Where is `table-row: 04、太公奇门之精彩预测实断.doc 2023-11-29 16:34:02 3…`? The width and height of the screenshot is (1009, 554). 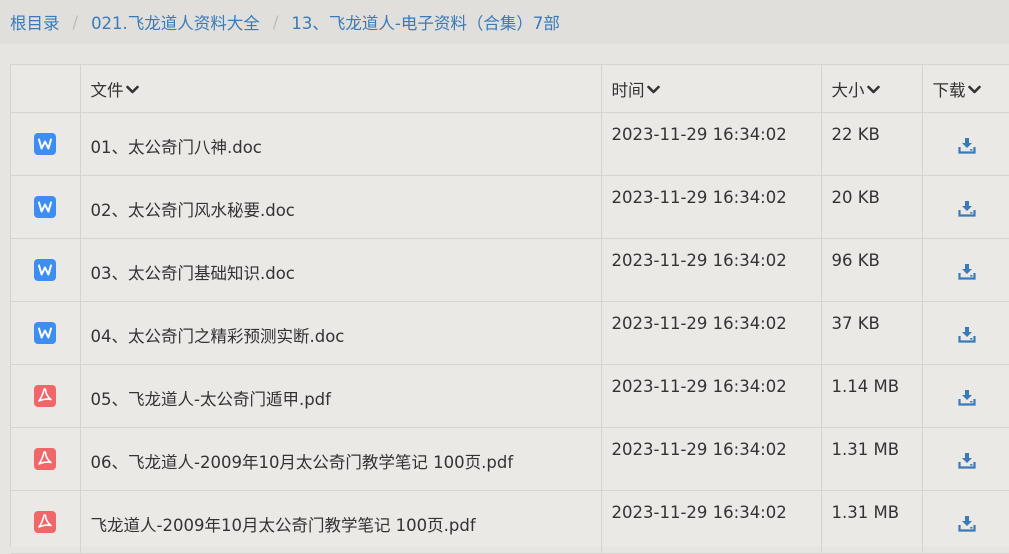 table-row: 04、太公奇门之精彩预测实断.doc 2023-11-29 16:34:02 3… is located at coordinates (510, 333).